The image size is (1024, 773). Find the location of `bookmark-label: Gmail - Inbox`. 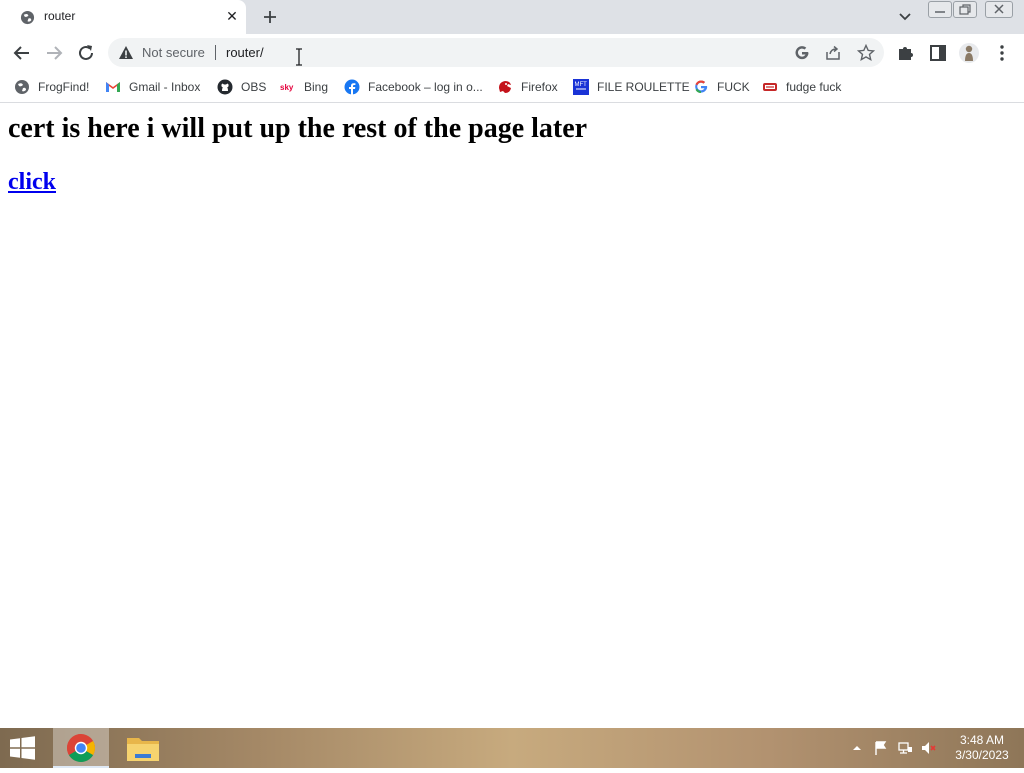

bookmark-label: Gmail - Inbox is located at coordinates (165, 87).